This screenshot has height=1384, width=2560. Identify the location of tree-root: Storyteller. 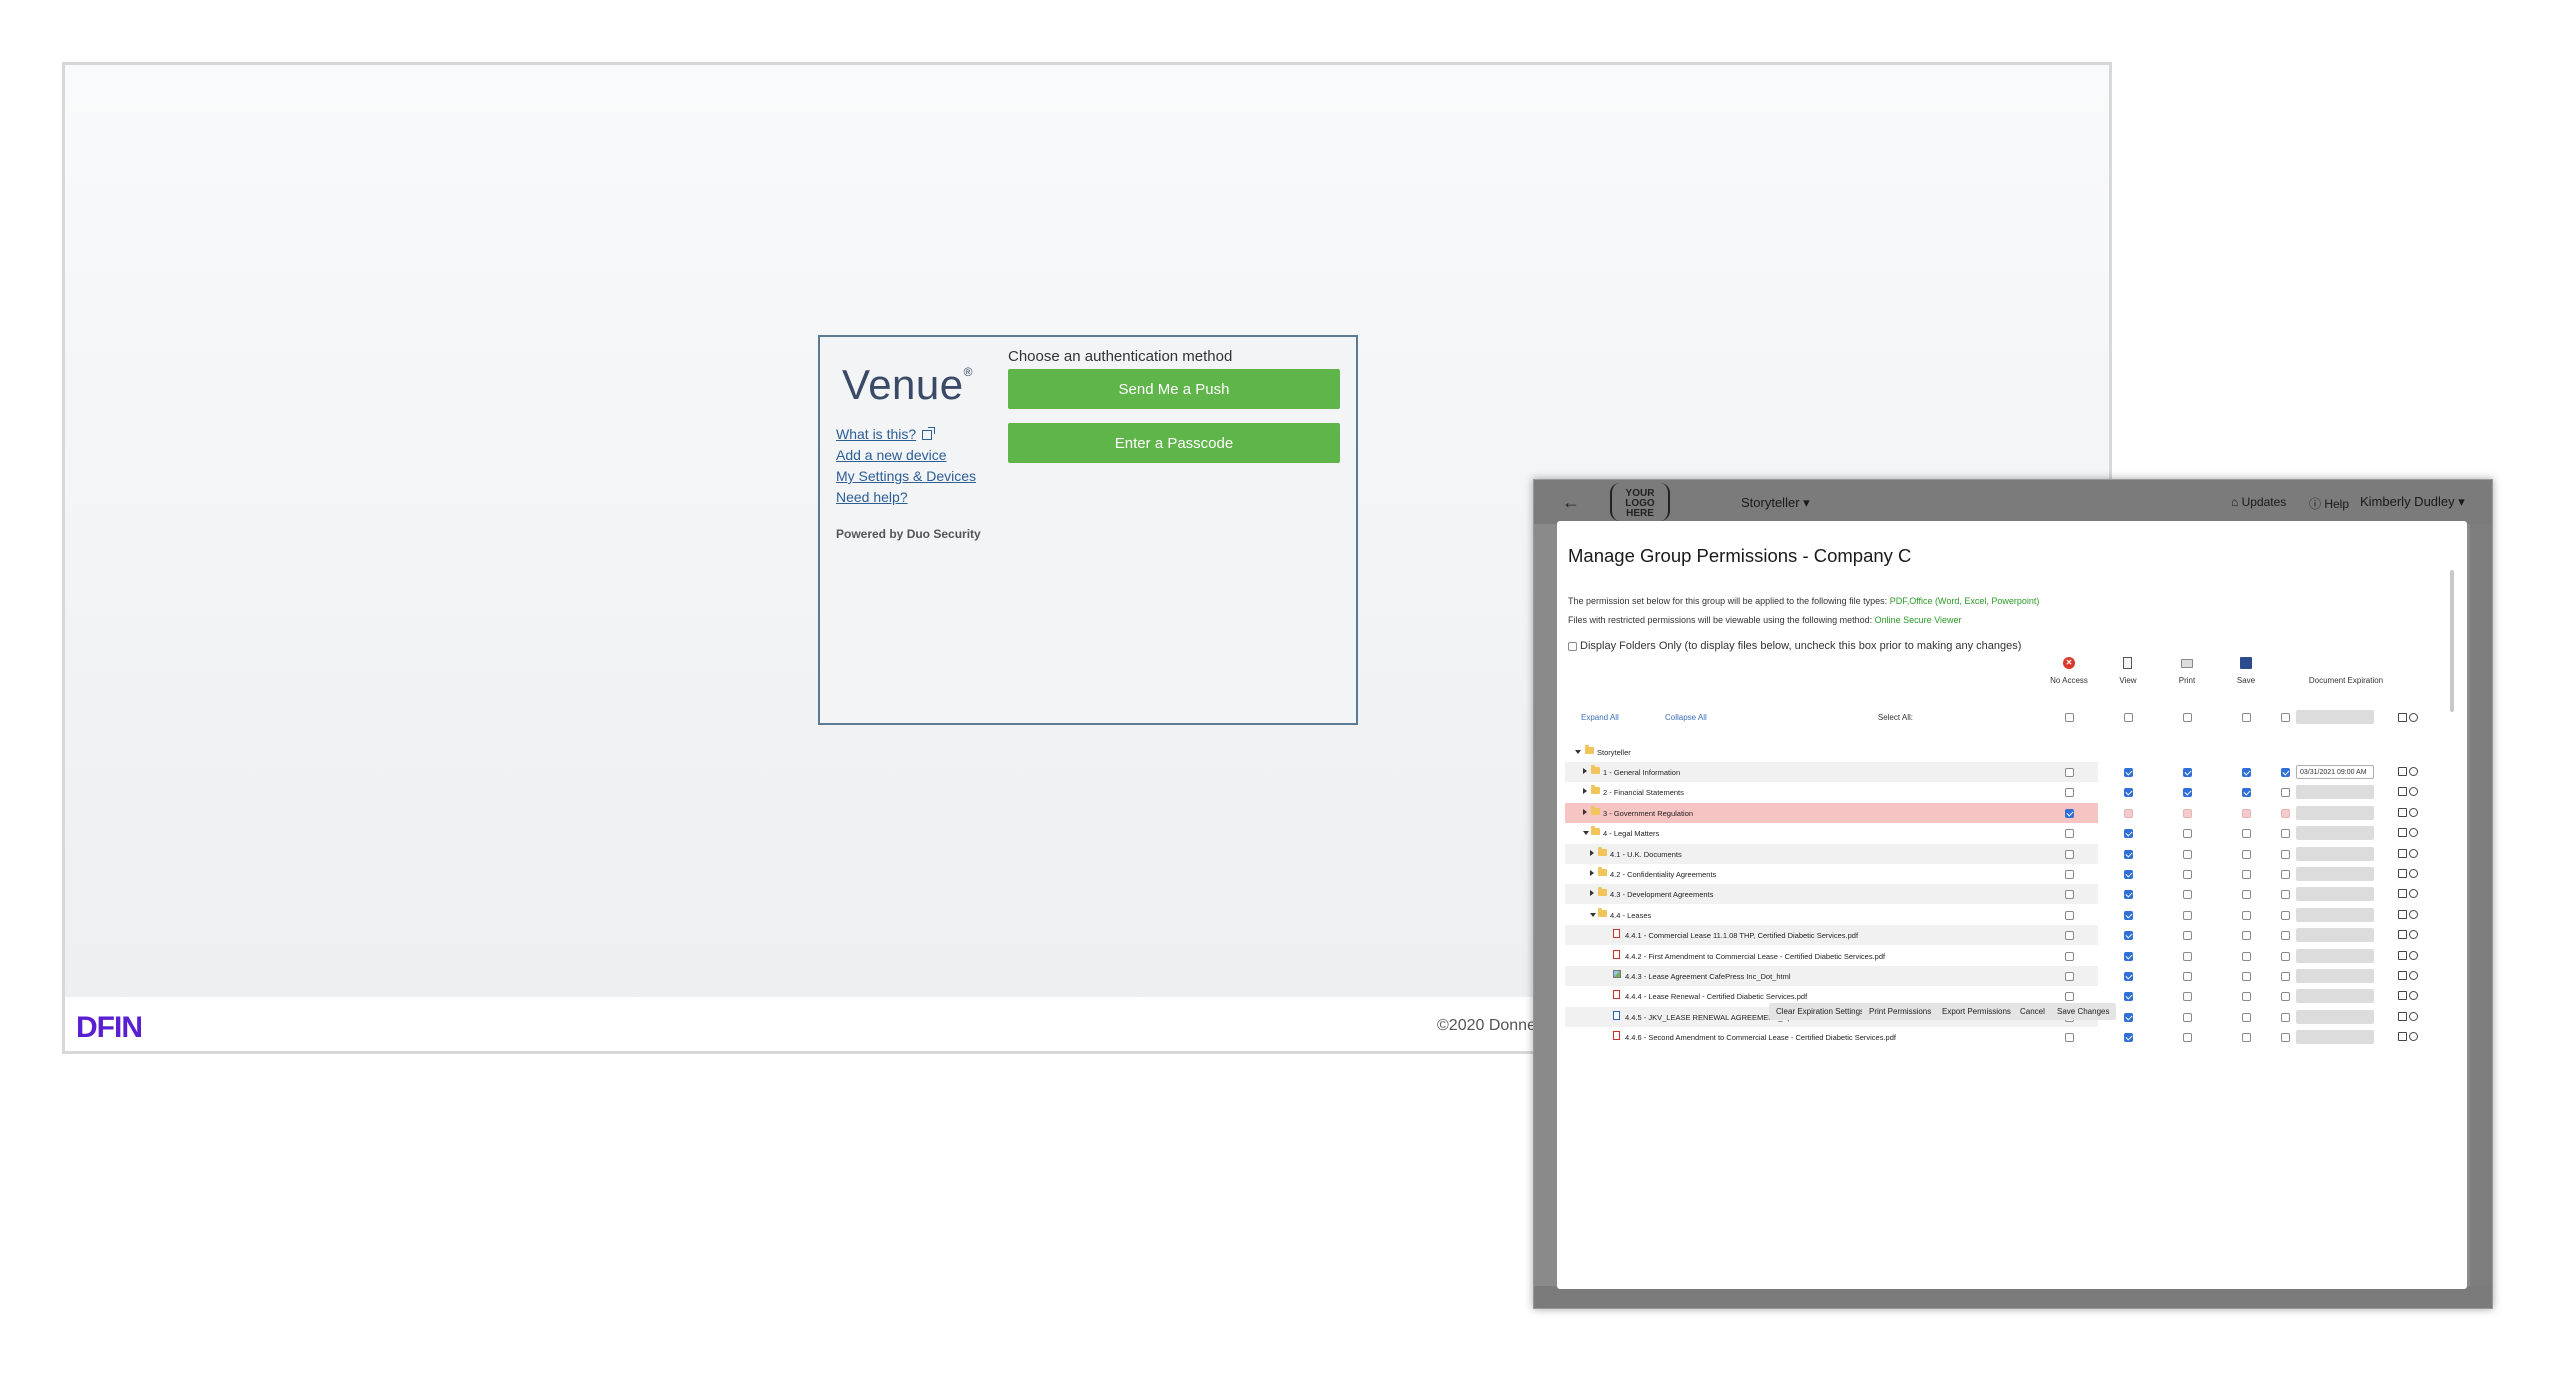
(1831, 752).